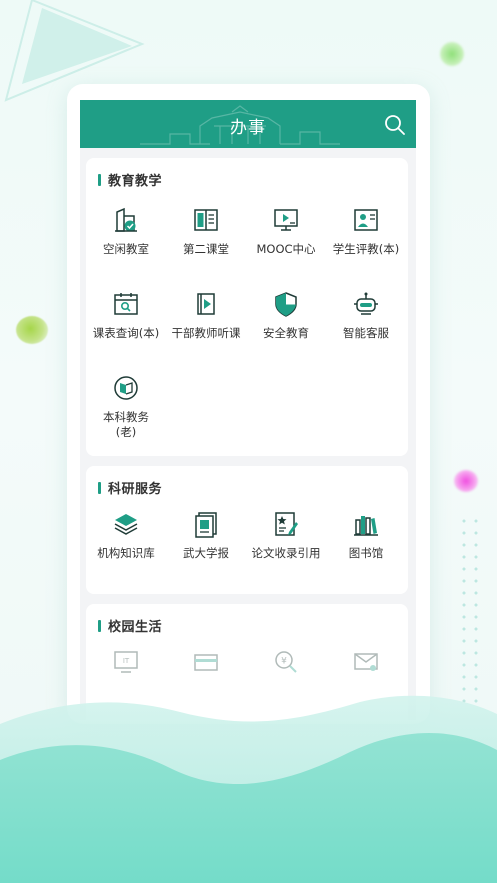 Image resolution: width=497 pixels, height=883 pixels. What do you see at coordinates (366, 333) in the screenshot?
I see `tile-label: 智能客服` at bounding box center [366, 333].